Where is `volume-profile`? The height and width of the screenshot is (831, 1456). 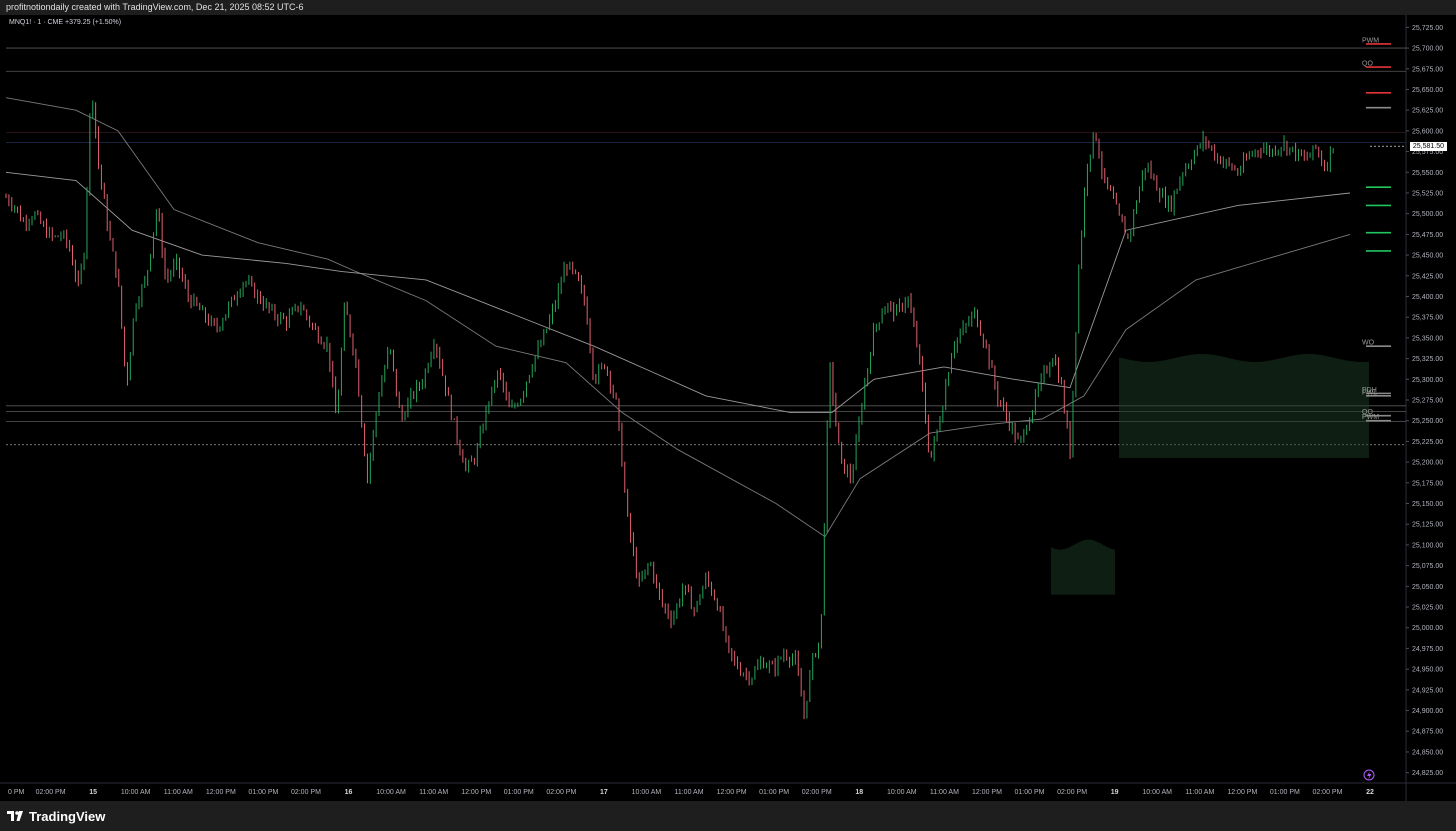
volume-profile is located at coordinates (1210, 474).